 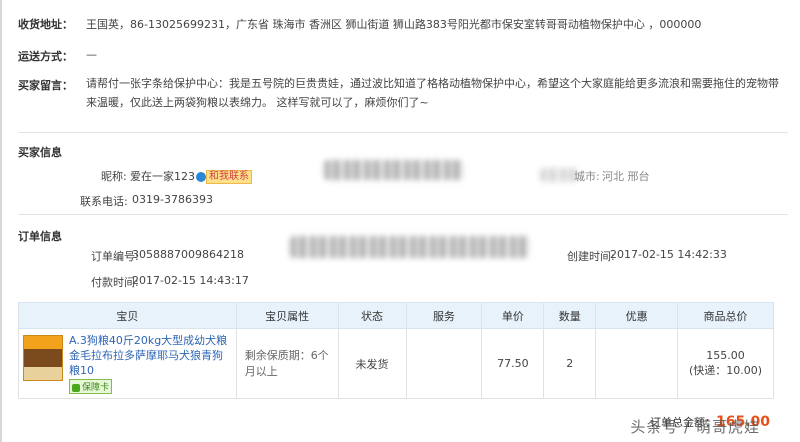 I want to click on nickname-label: 昵称:, so click(x=114, y=176).